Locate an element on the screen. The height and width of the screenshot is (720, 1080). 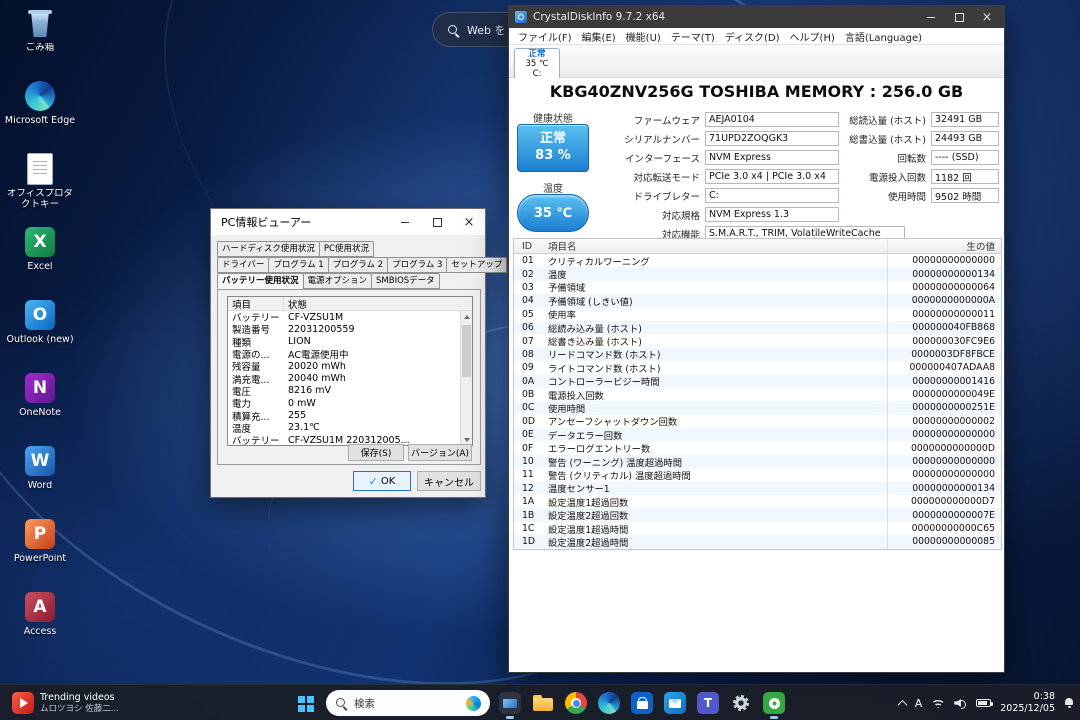
smart-attribute-row: 0B 電源投入回数 0000000000049E is located at coordinates (757, 395).